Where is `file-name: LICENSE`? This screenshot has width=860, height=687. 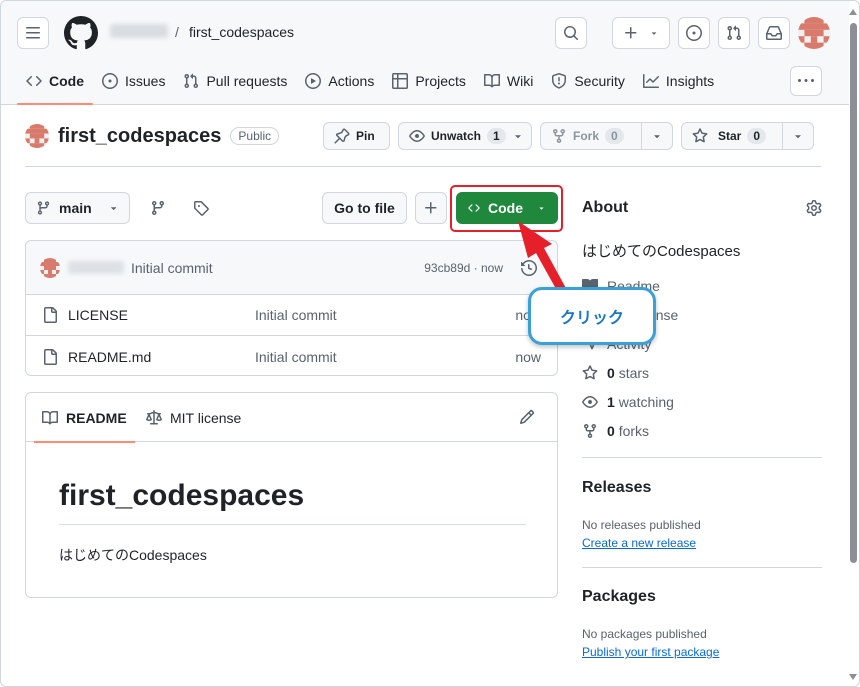 file-name: LICENSE is located at coordinates (98, 315).